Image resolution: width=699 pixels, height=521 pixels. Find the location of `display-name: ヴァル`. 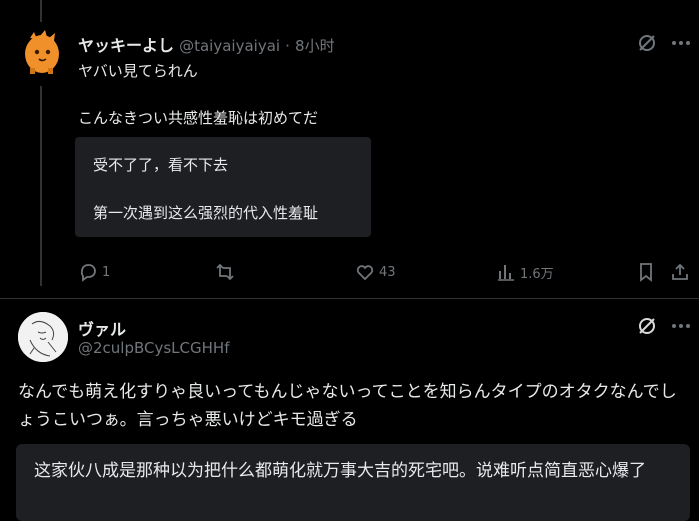

display-name: ヴァル is located at coordinates (102, 328).